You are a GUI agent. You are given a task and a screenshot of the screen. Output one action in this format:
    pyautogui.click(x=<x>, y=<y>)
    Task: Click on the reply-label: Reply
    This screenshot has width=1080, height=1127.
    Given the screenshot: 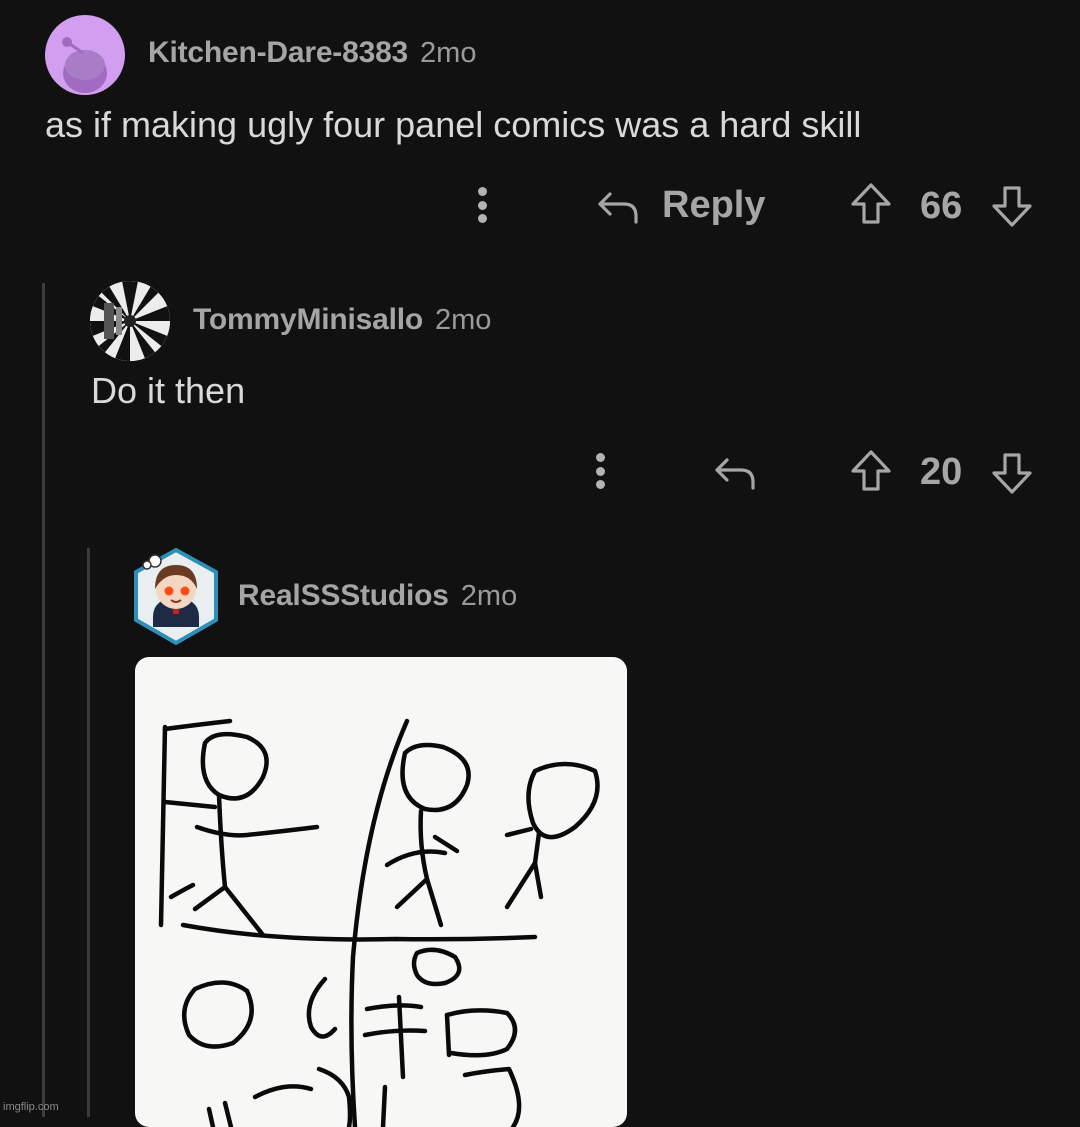 What is the action you would take?
    pyautogui.click(x=714, y=205)
    